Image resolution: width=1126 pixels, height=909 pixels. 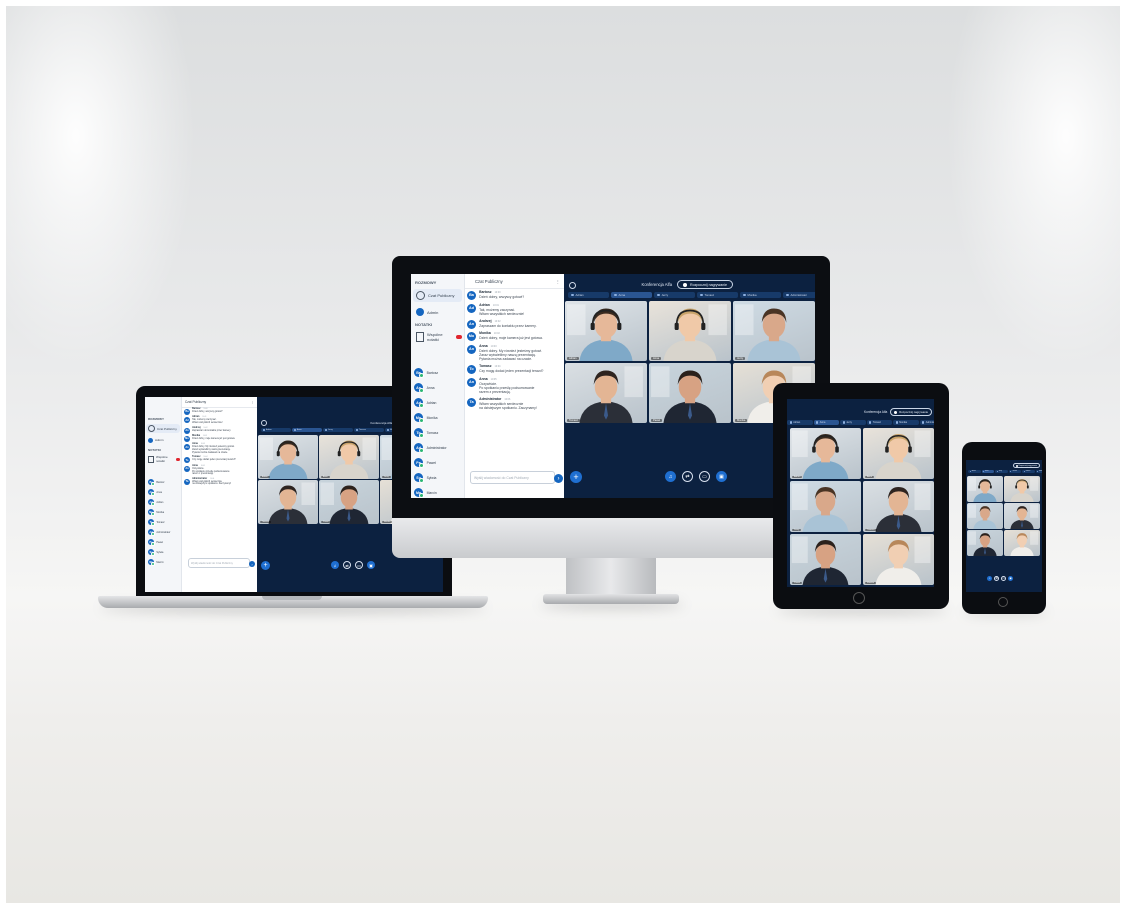 I want to click on status-dot, so click(x=152, y=553).